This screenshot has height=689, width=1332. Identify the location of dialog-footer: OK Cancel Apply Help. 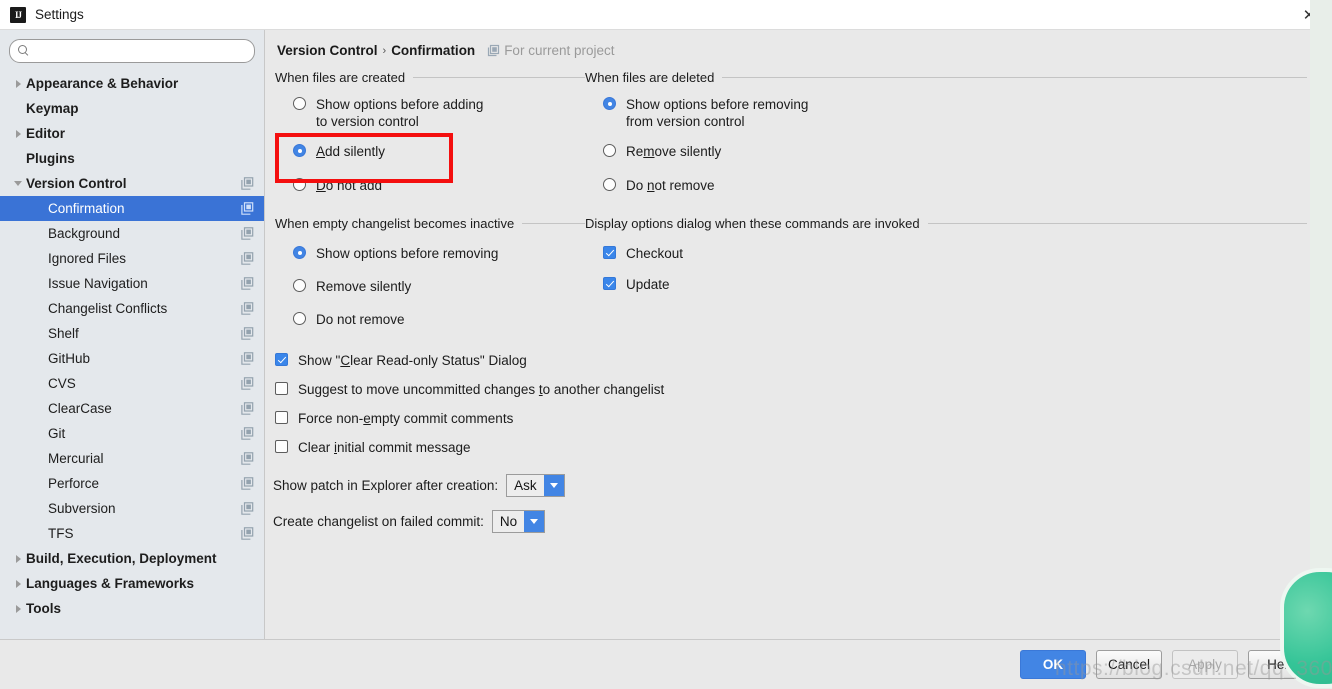
(666, 664).